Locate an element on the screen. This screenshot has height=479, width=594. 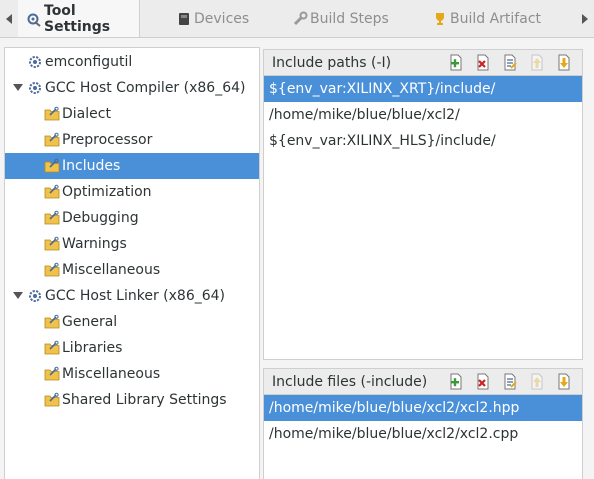
tree-item: Debugging is located at coordinates (132, 218).